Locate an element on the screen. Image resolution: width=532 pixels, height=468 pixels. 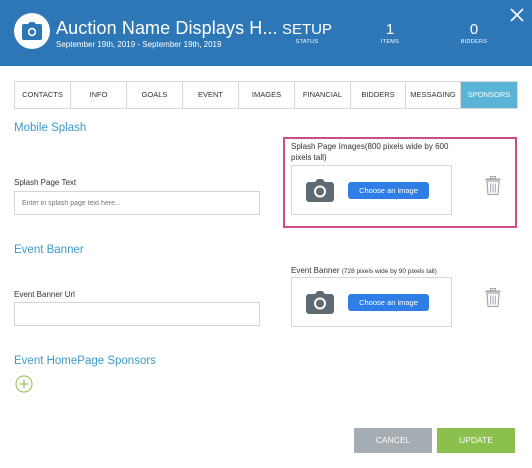
choose-banner-image-button: Choose an image is located at coordinates (388, 302).